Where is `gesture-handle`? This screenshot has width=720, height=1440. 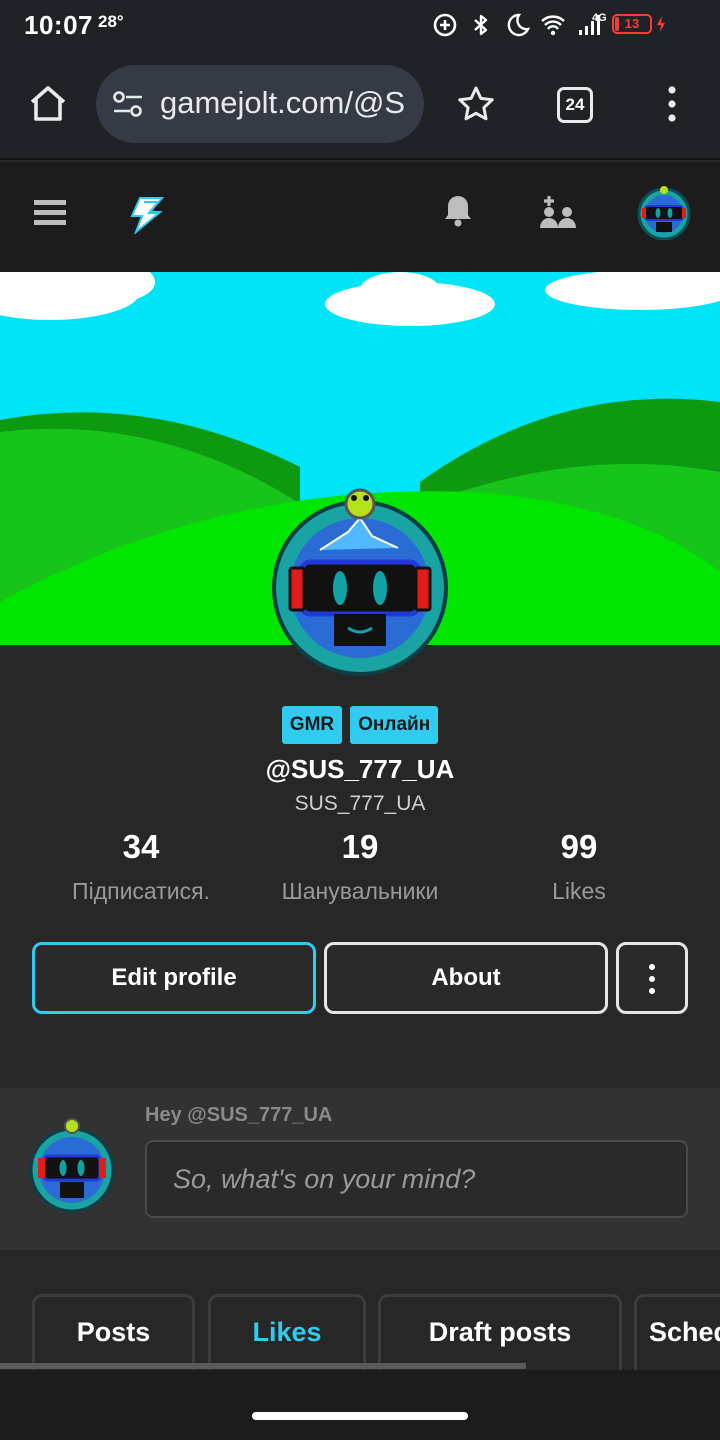
gesture-handle is located at coordinates (360, 1416).